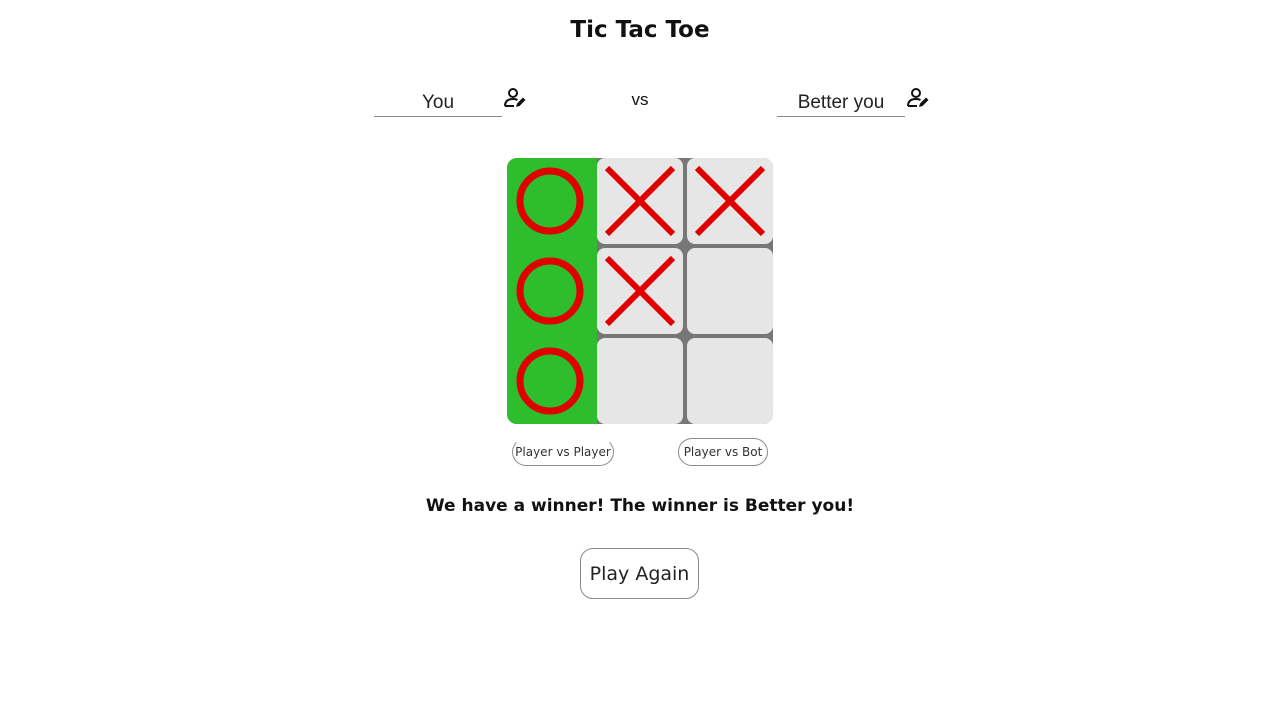 This screenshot has width=1280, height=720. I want to click on player-vs-bot-button: Player vs Bot, so click(723, 452).